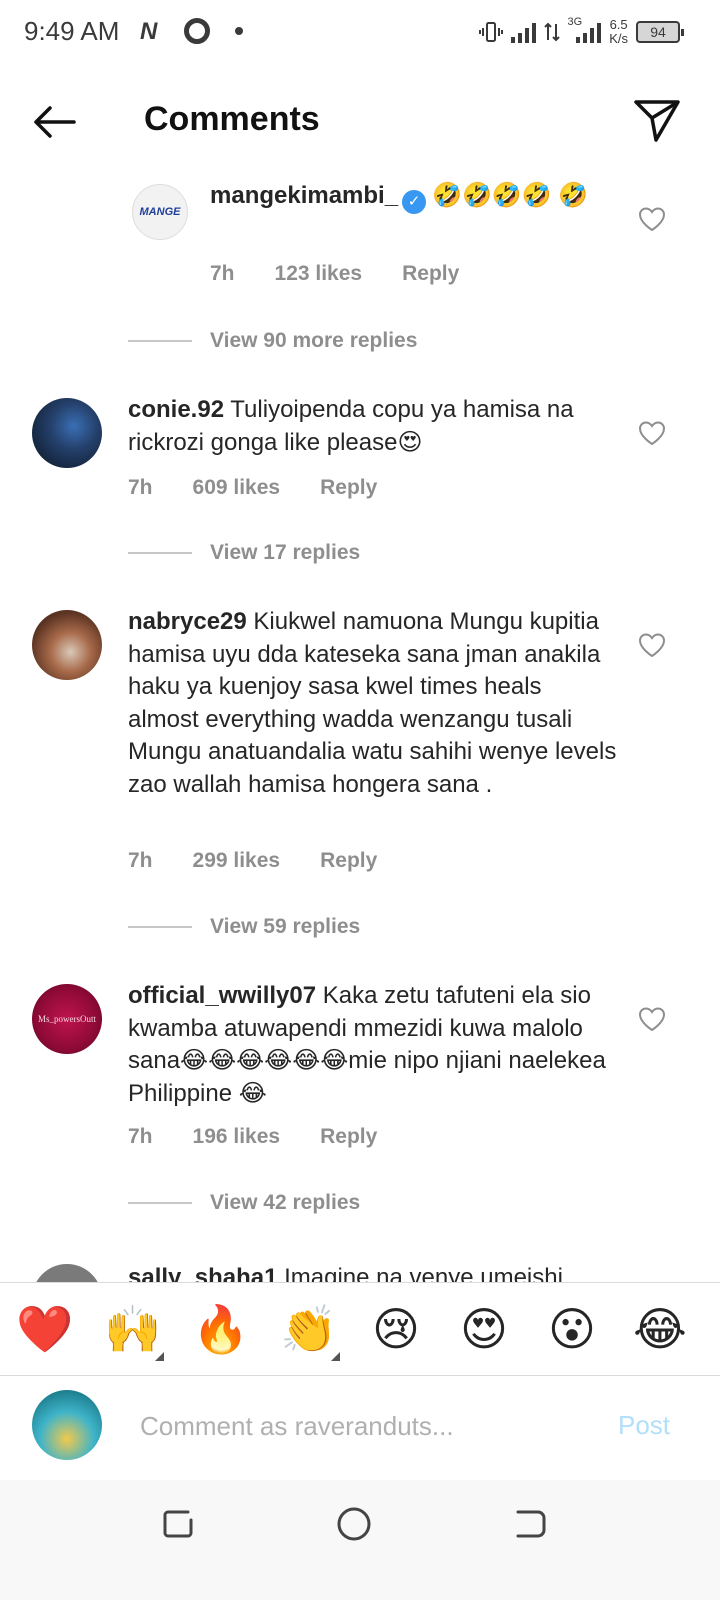  Describe the element at coordinates (149, 31) in the screenshot. I see `netflix-notification-icon: N` at that location.